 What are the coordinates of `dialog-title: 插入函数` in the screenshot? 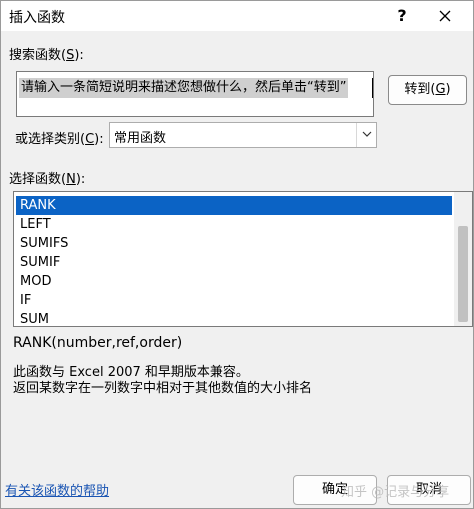 It's located at (37, 18).